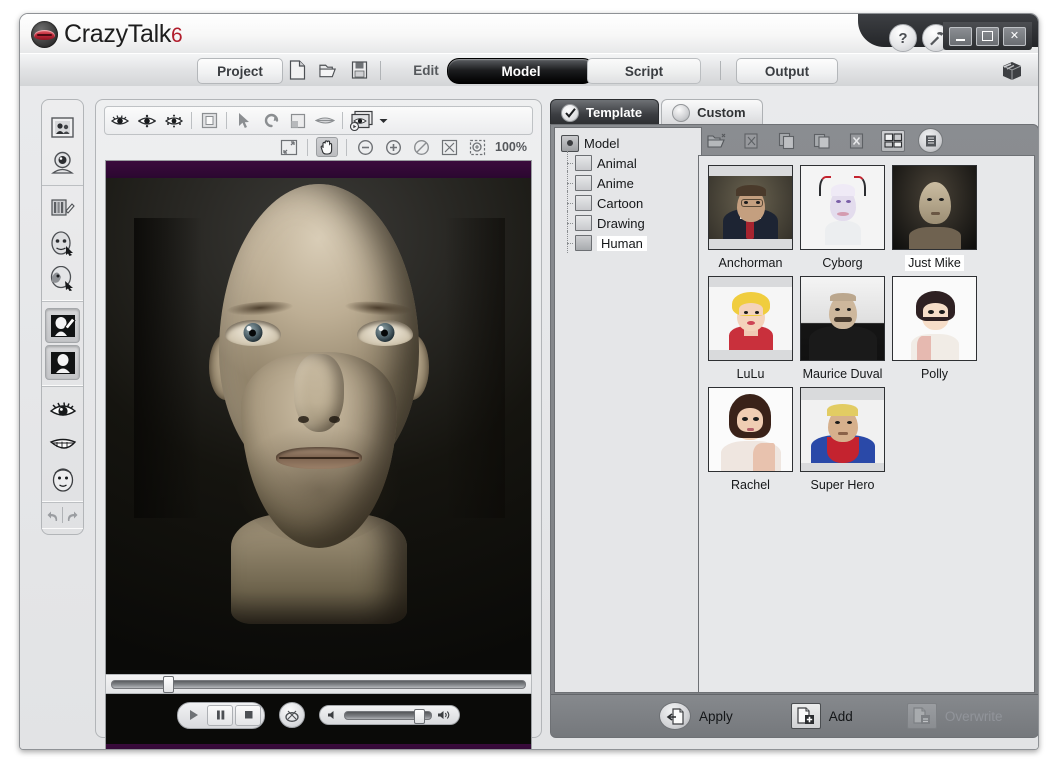 Image resolution: width=1056 pixels, height=761 pixels. I want to click on layer-icon, so click(297, 120).